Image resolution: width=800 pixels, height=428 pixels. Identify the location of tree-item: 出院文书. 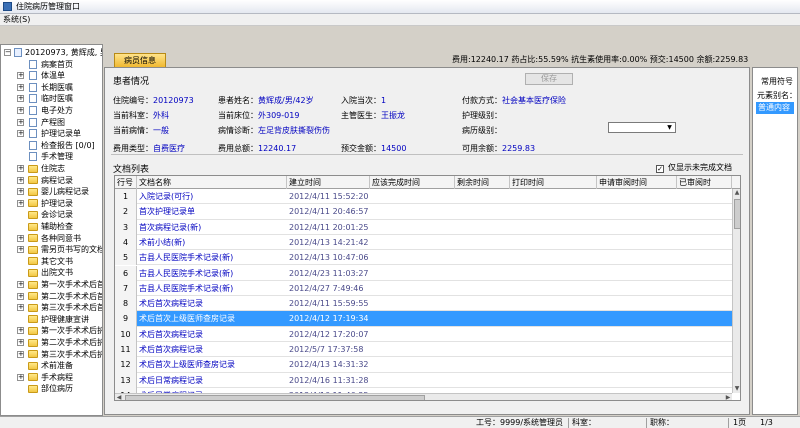
(51, 273).